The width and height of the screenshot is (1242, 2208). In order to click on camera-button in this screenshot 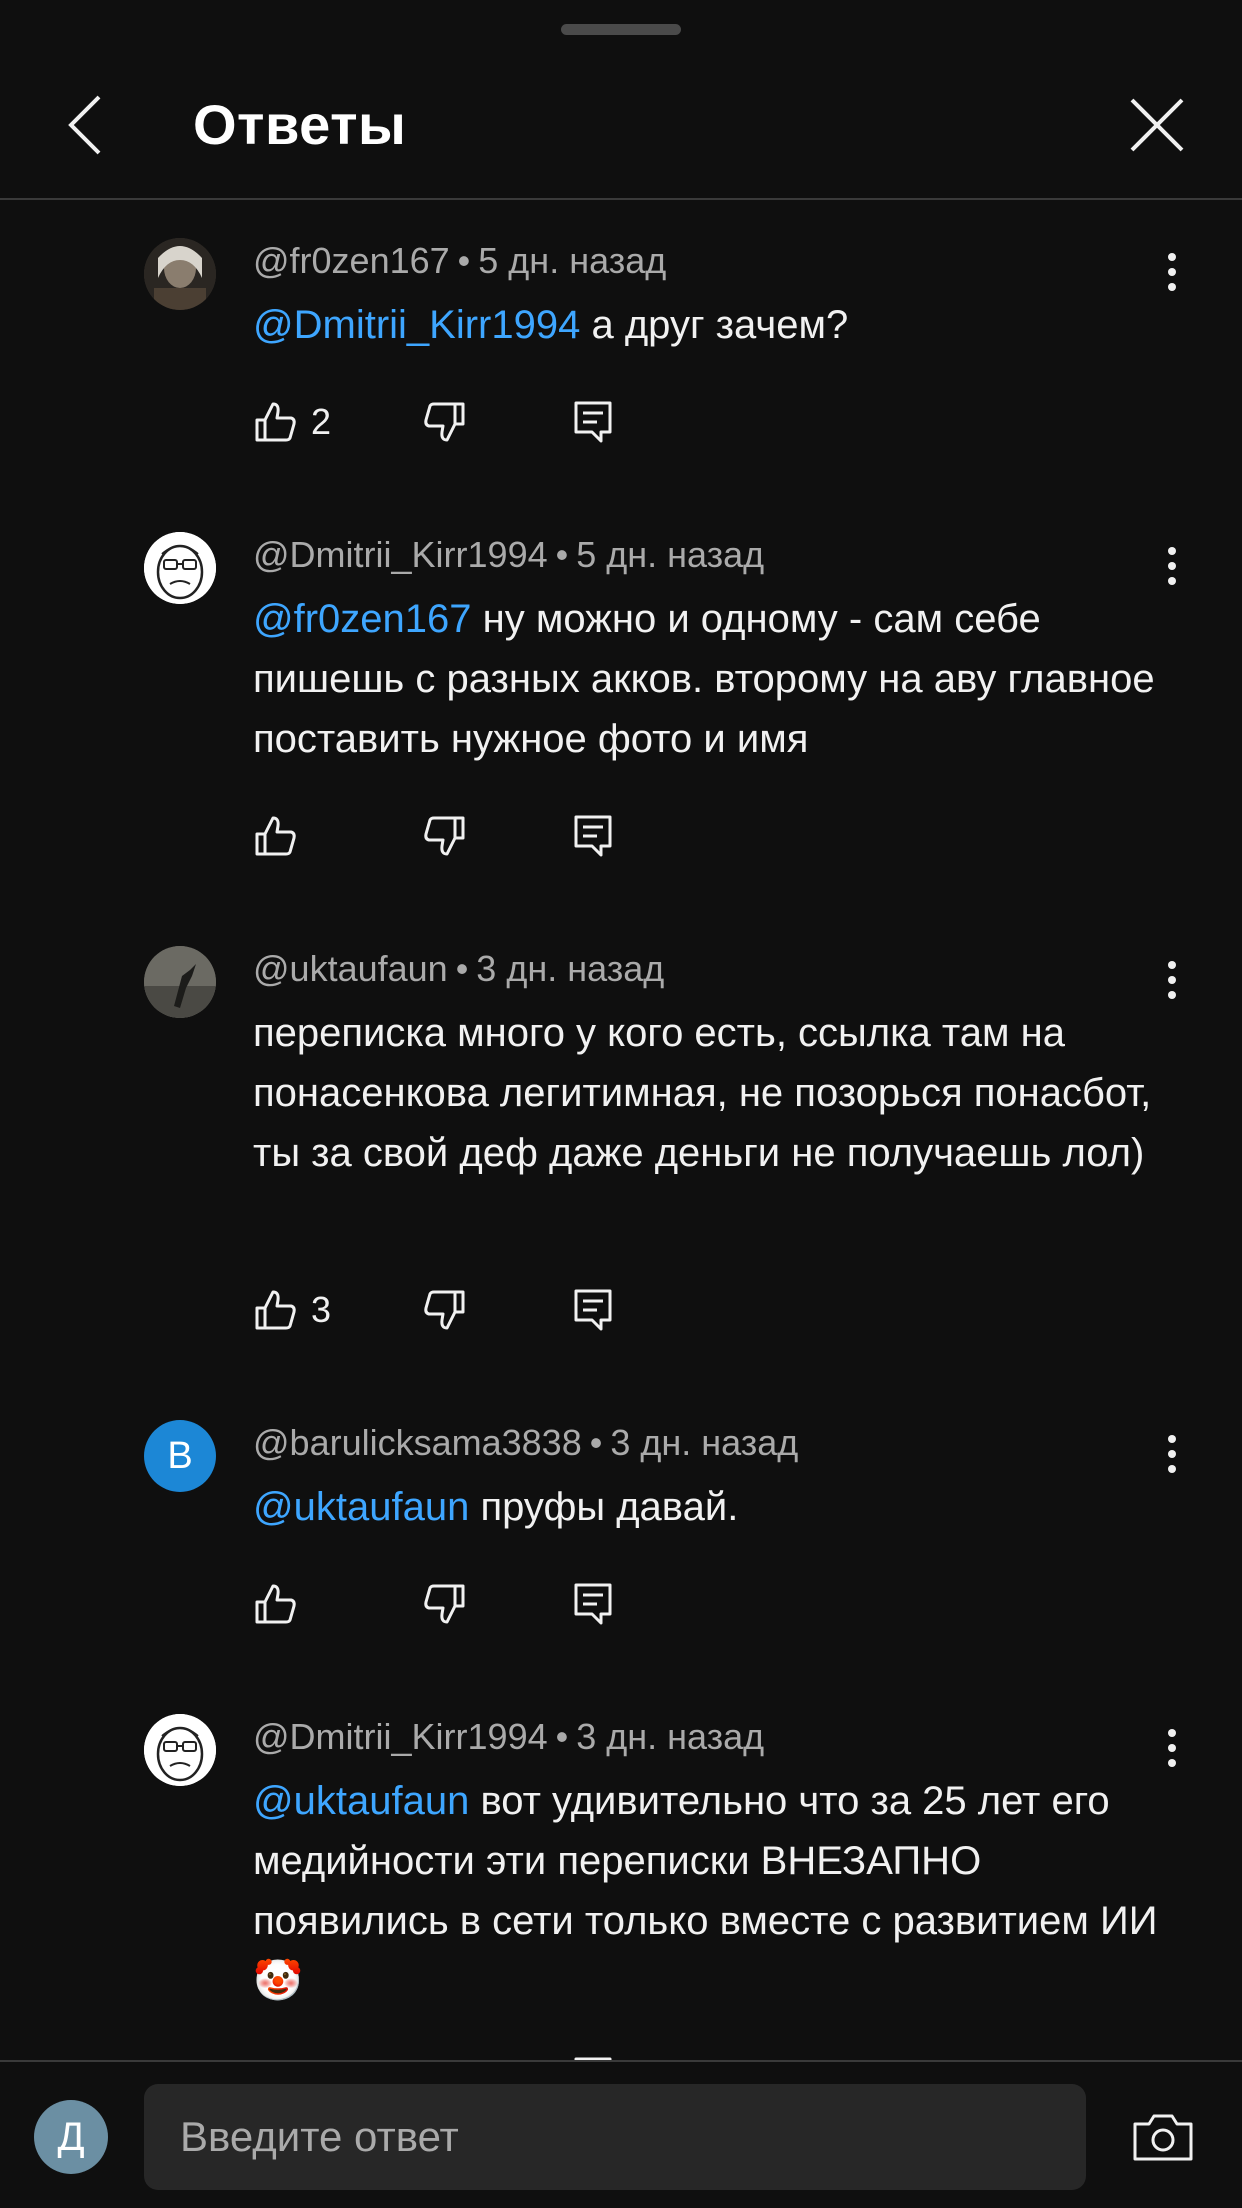, I will do `click(1163, 2137)`.